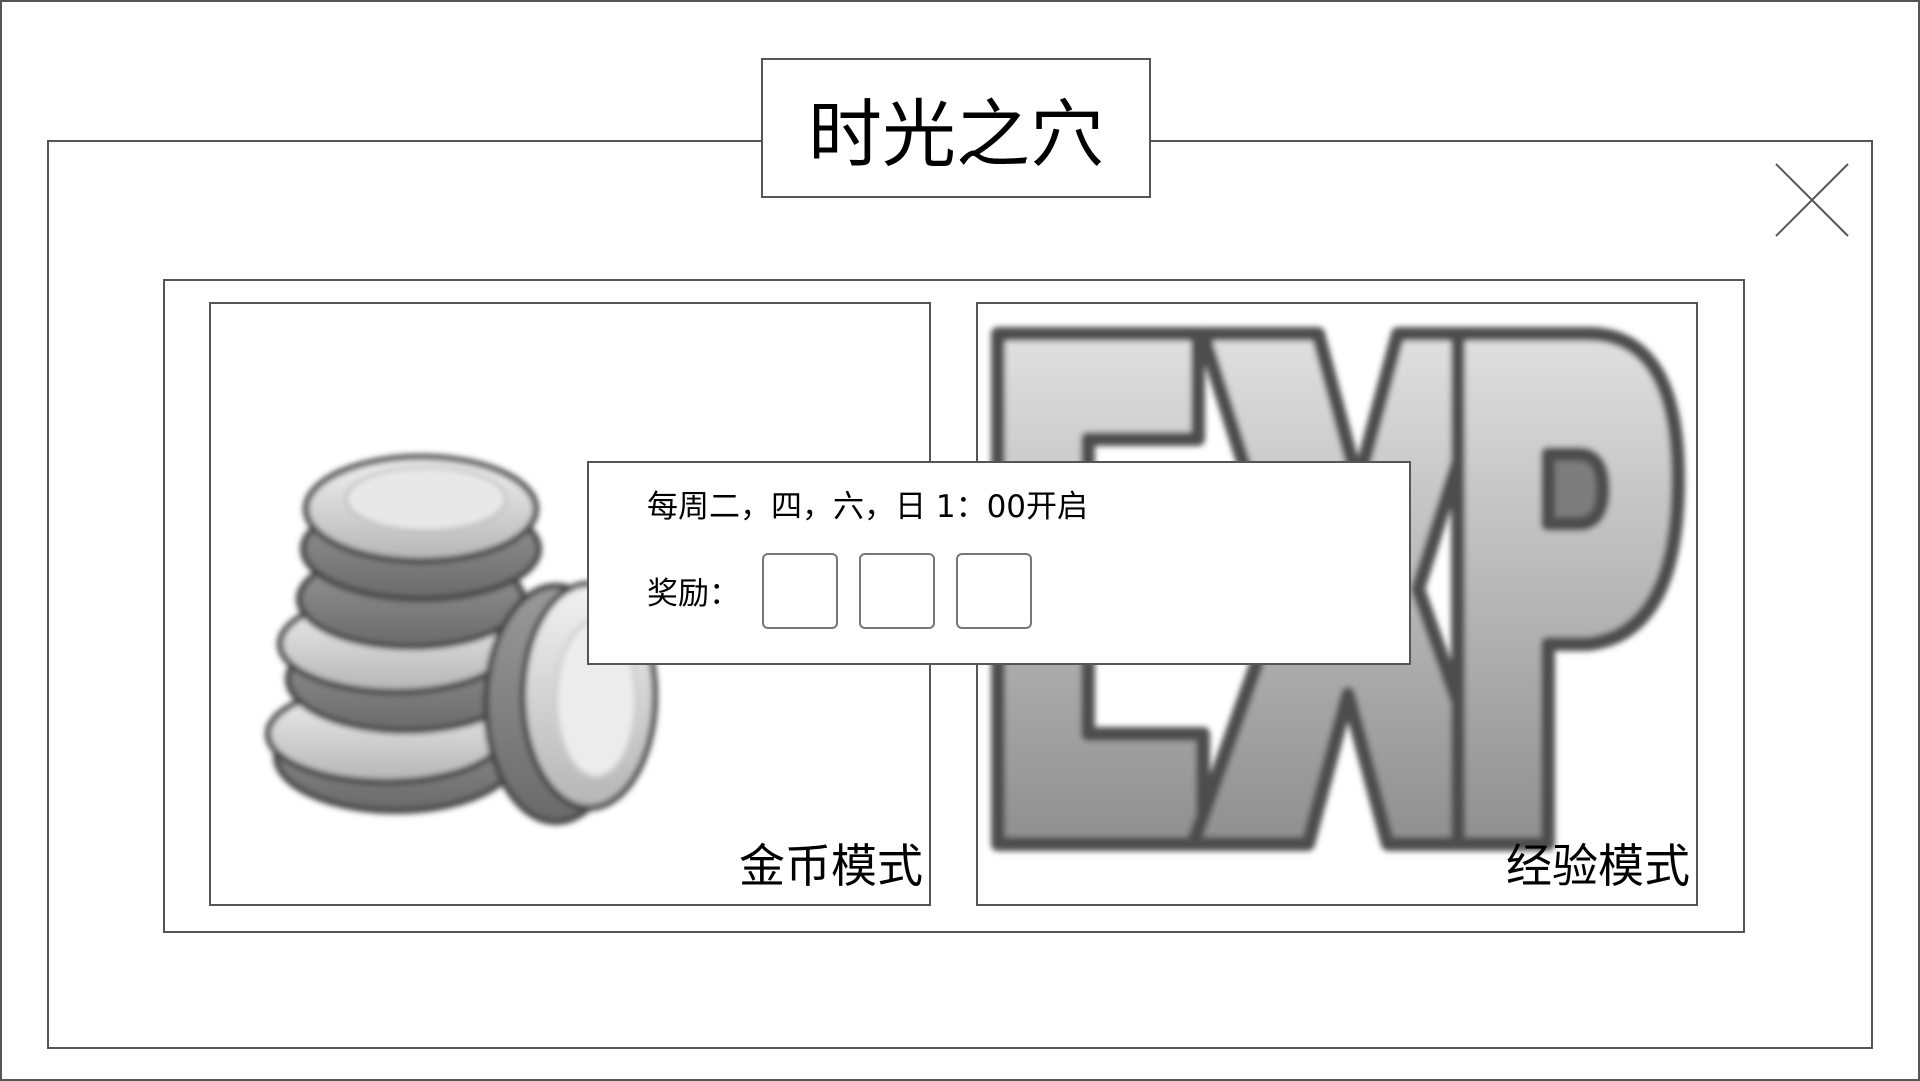  I want to click on dialog-title-text: 时光之穴, so click(956, 134).